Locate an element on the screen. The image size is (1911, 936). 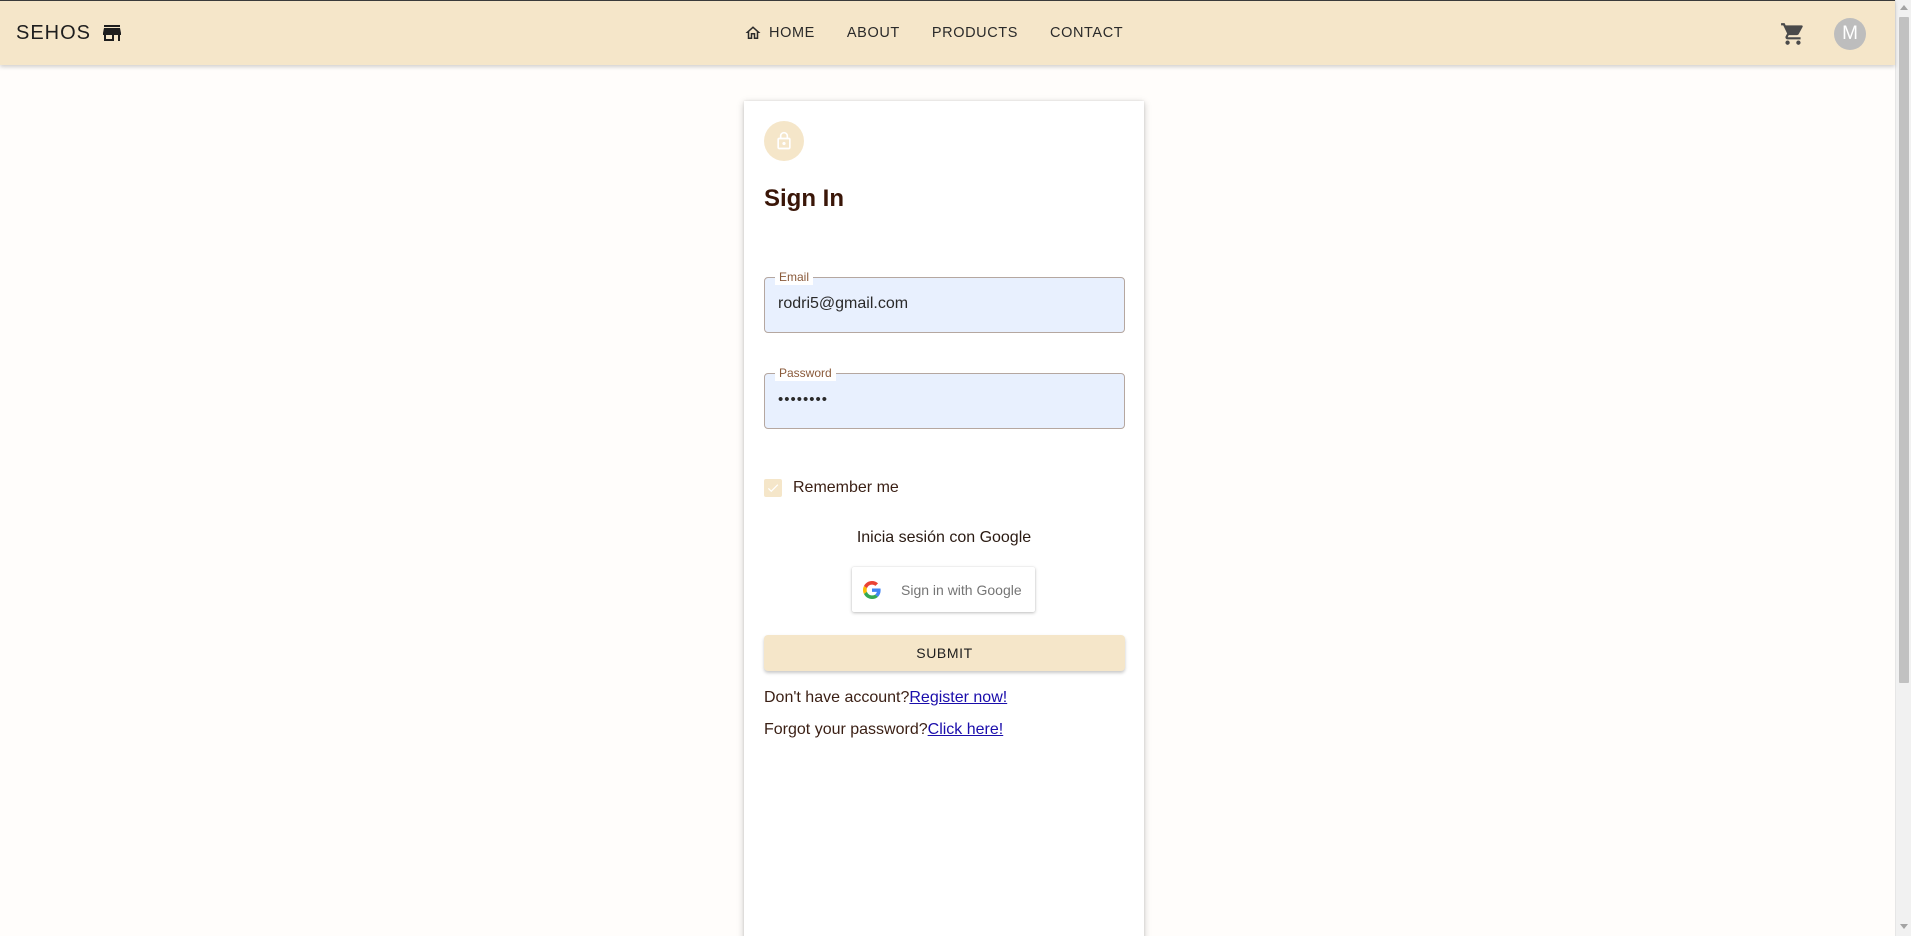
lock-avatar is located at coordinates (784, 141).